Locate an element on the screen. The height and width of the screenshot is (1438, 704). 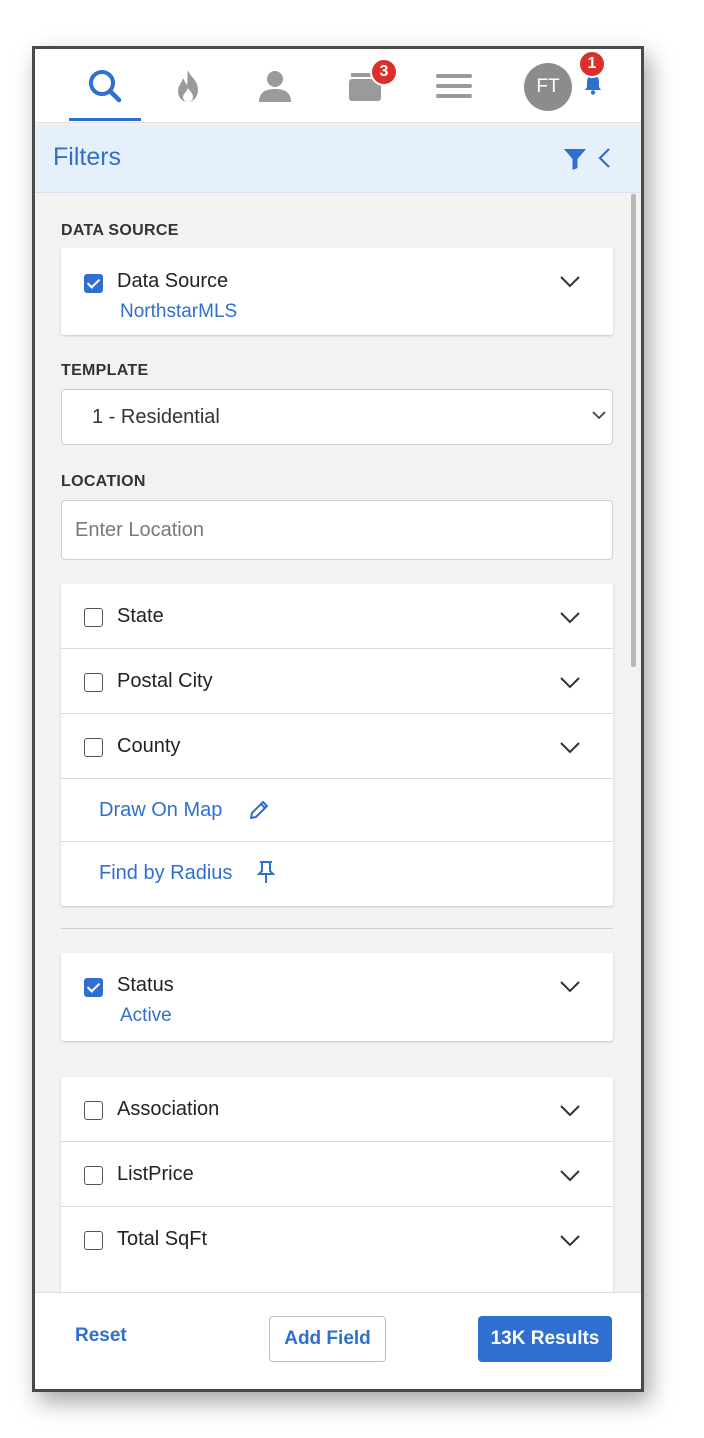
template-select: 1 - Residential is located at coordinates (337, 417).